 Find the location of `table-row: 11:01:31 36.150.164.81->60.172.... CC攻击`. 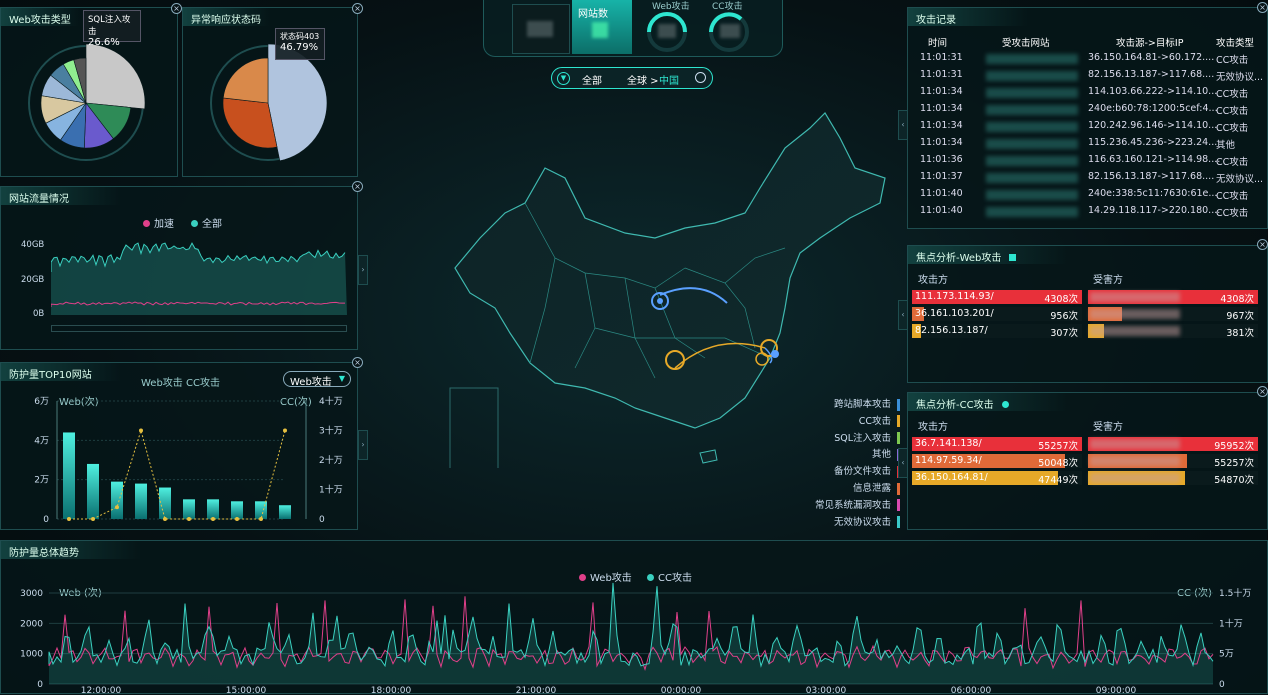

table-row: 11:01:31 36.150.164.81->60.172.... CC攻击 is located at coordinates (1087, 60).